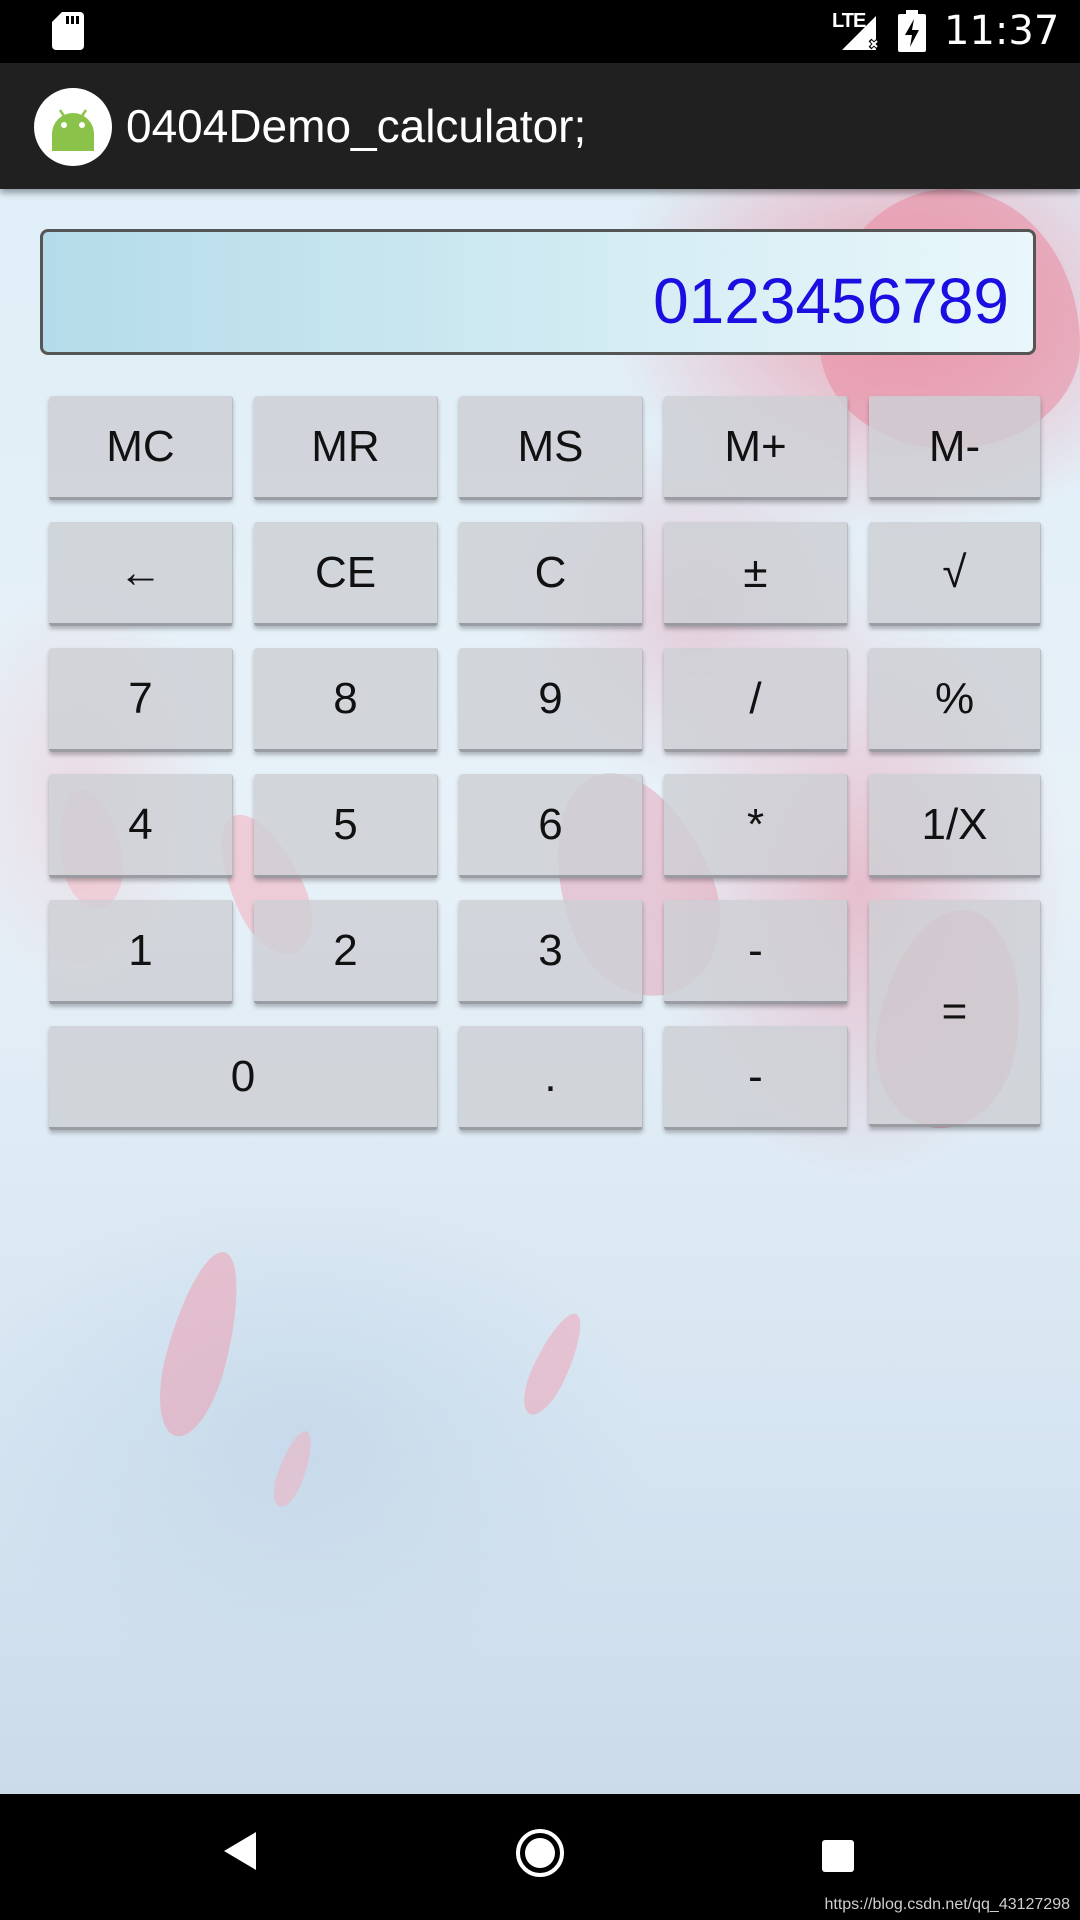  I want to click on square-root-button: √, so click(955, 574).